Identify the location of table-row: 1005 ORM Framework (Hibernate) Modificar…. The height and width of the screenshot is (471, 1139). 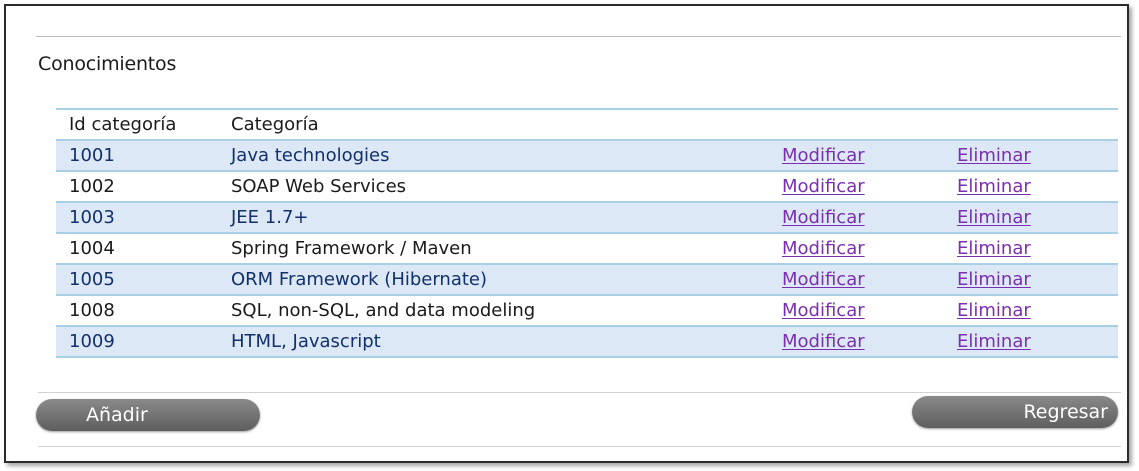
(587, 280).